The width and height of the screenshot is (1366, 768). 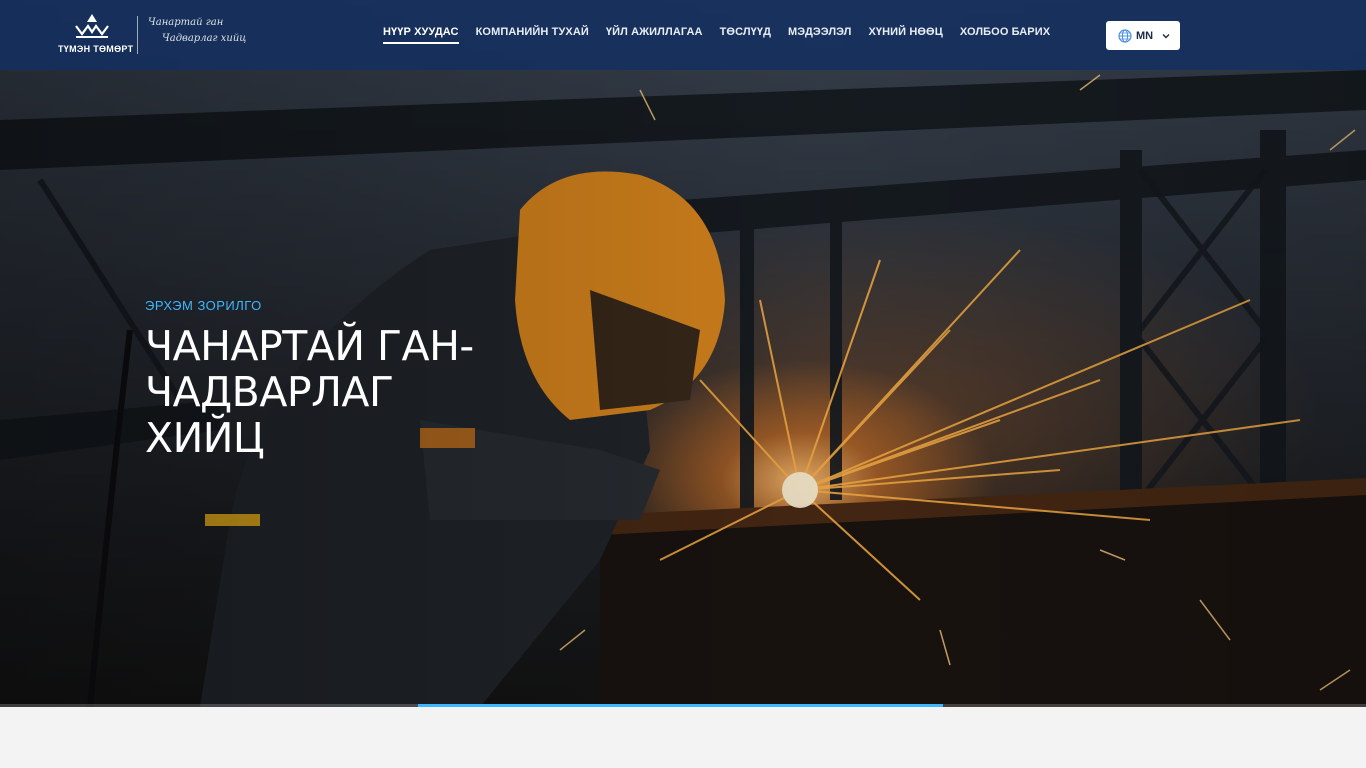 What do you see at coordinates (202, 31) in the screenshot?
I see `company-slogan: Чанартай ган Чадварлаг хийц` at bounding box center [202, 31].